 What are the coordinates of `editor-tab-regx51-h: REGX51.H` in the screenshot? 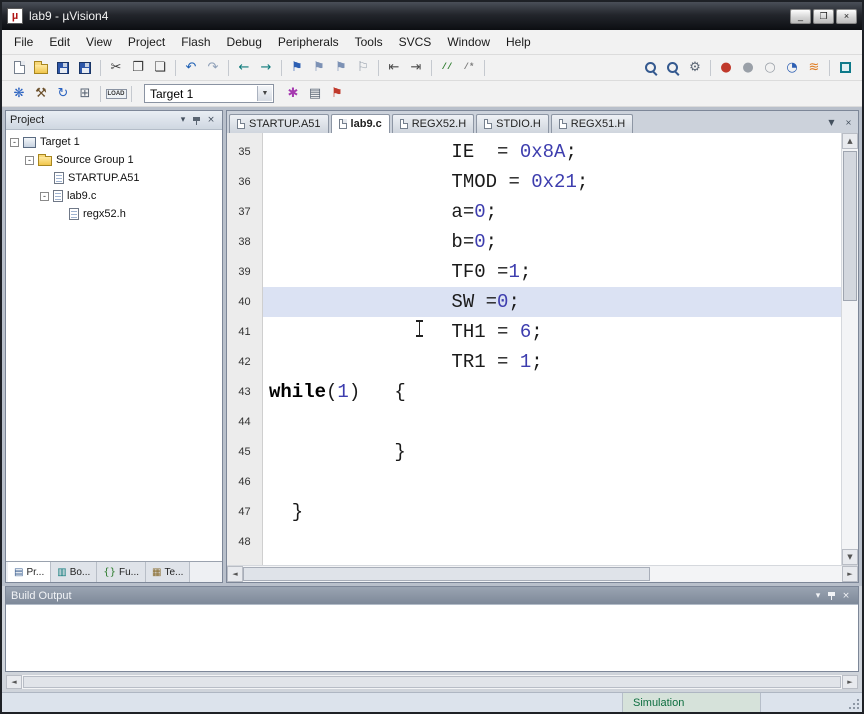 It's located at (592, 123).